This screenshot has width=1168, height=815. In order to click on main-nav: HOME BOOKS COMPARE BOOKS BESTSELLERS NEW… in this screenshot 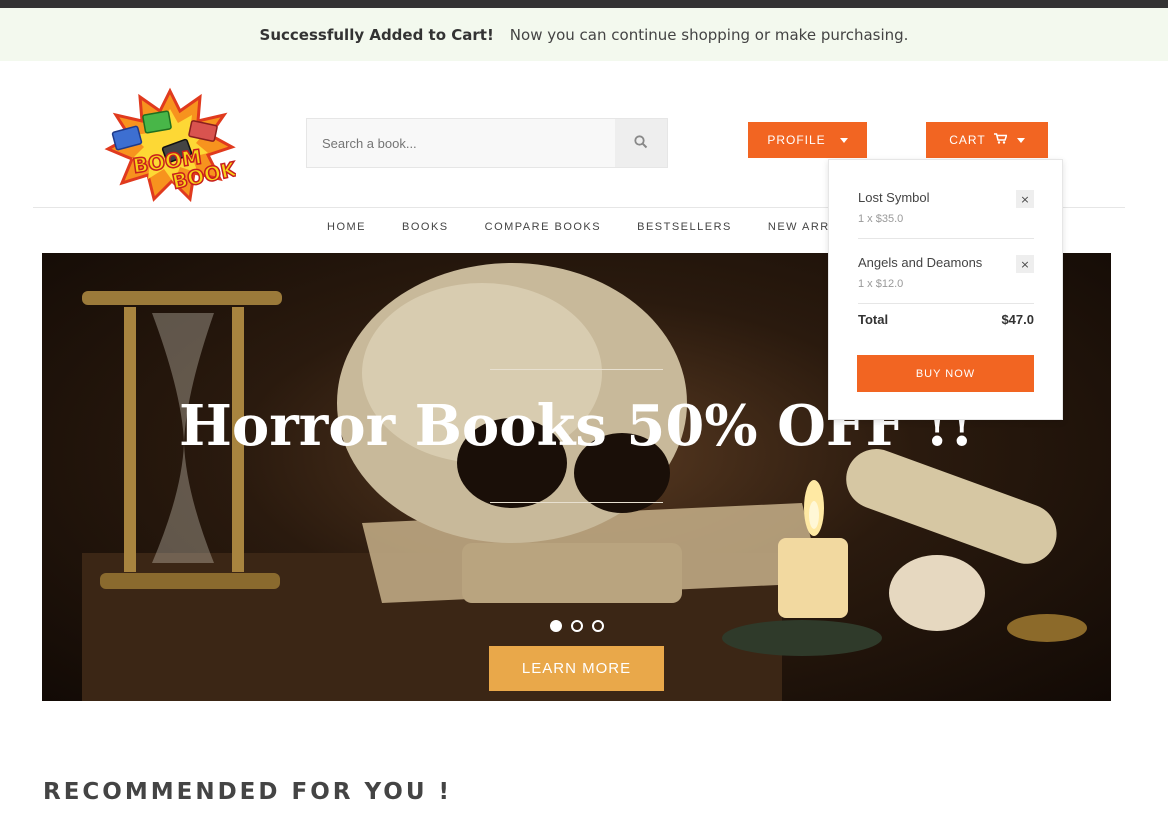, I will do `click(597, 227)`.